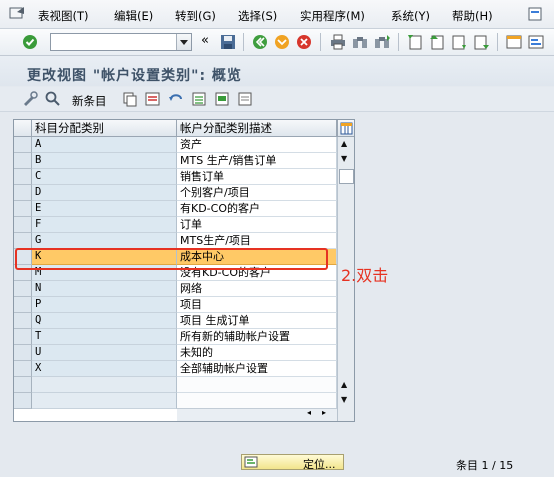  Describe the element at coordinates (257, 161) in the screenshot. I see `category-description-cell: MTS 生产/销售订单` at that location.